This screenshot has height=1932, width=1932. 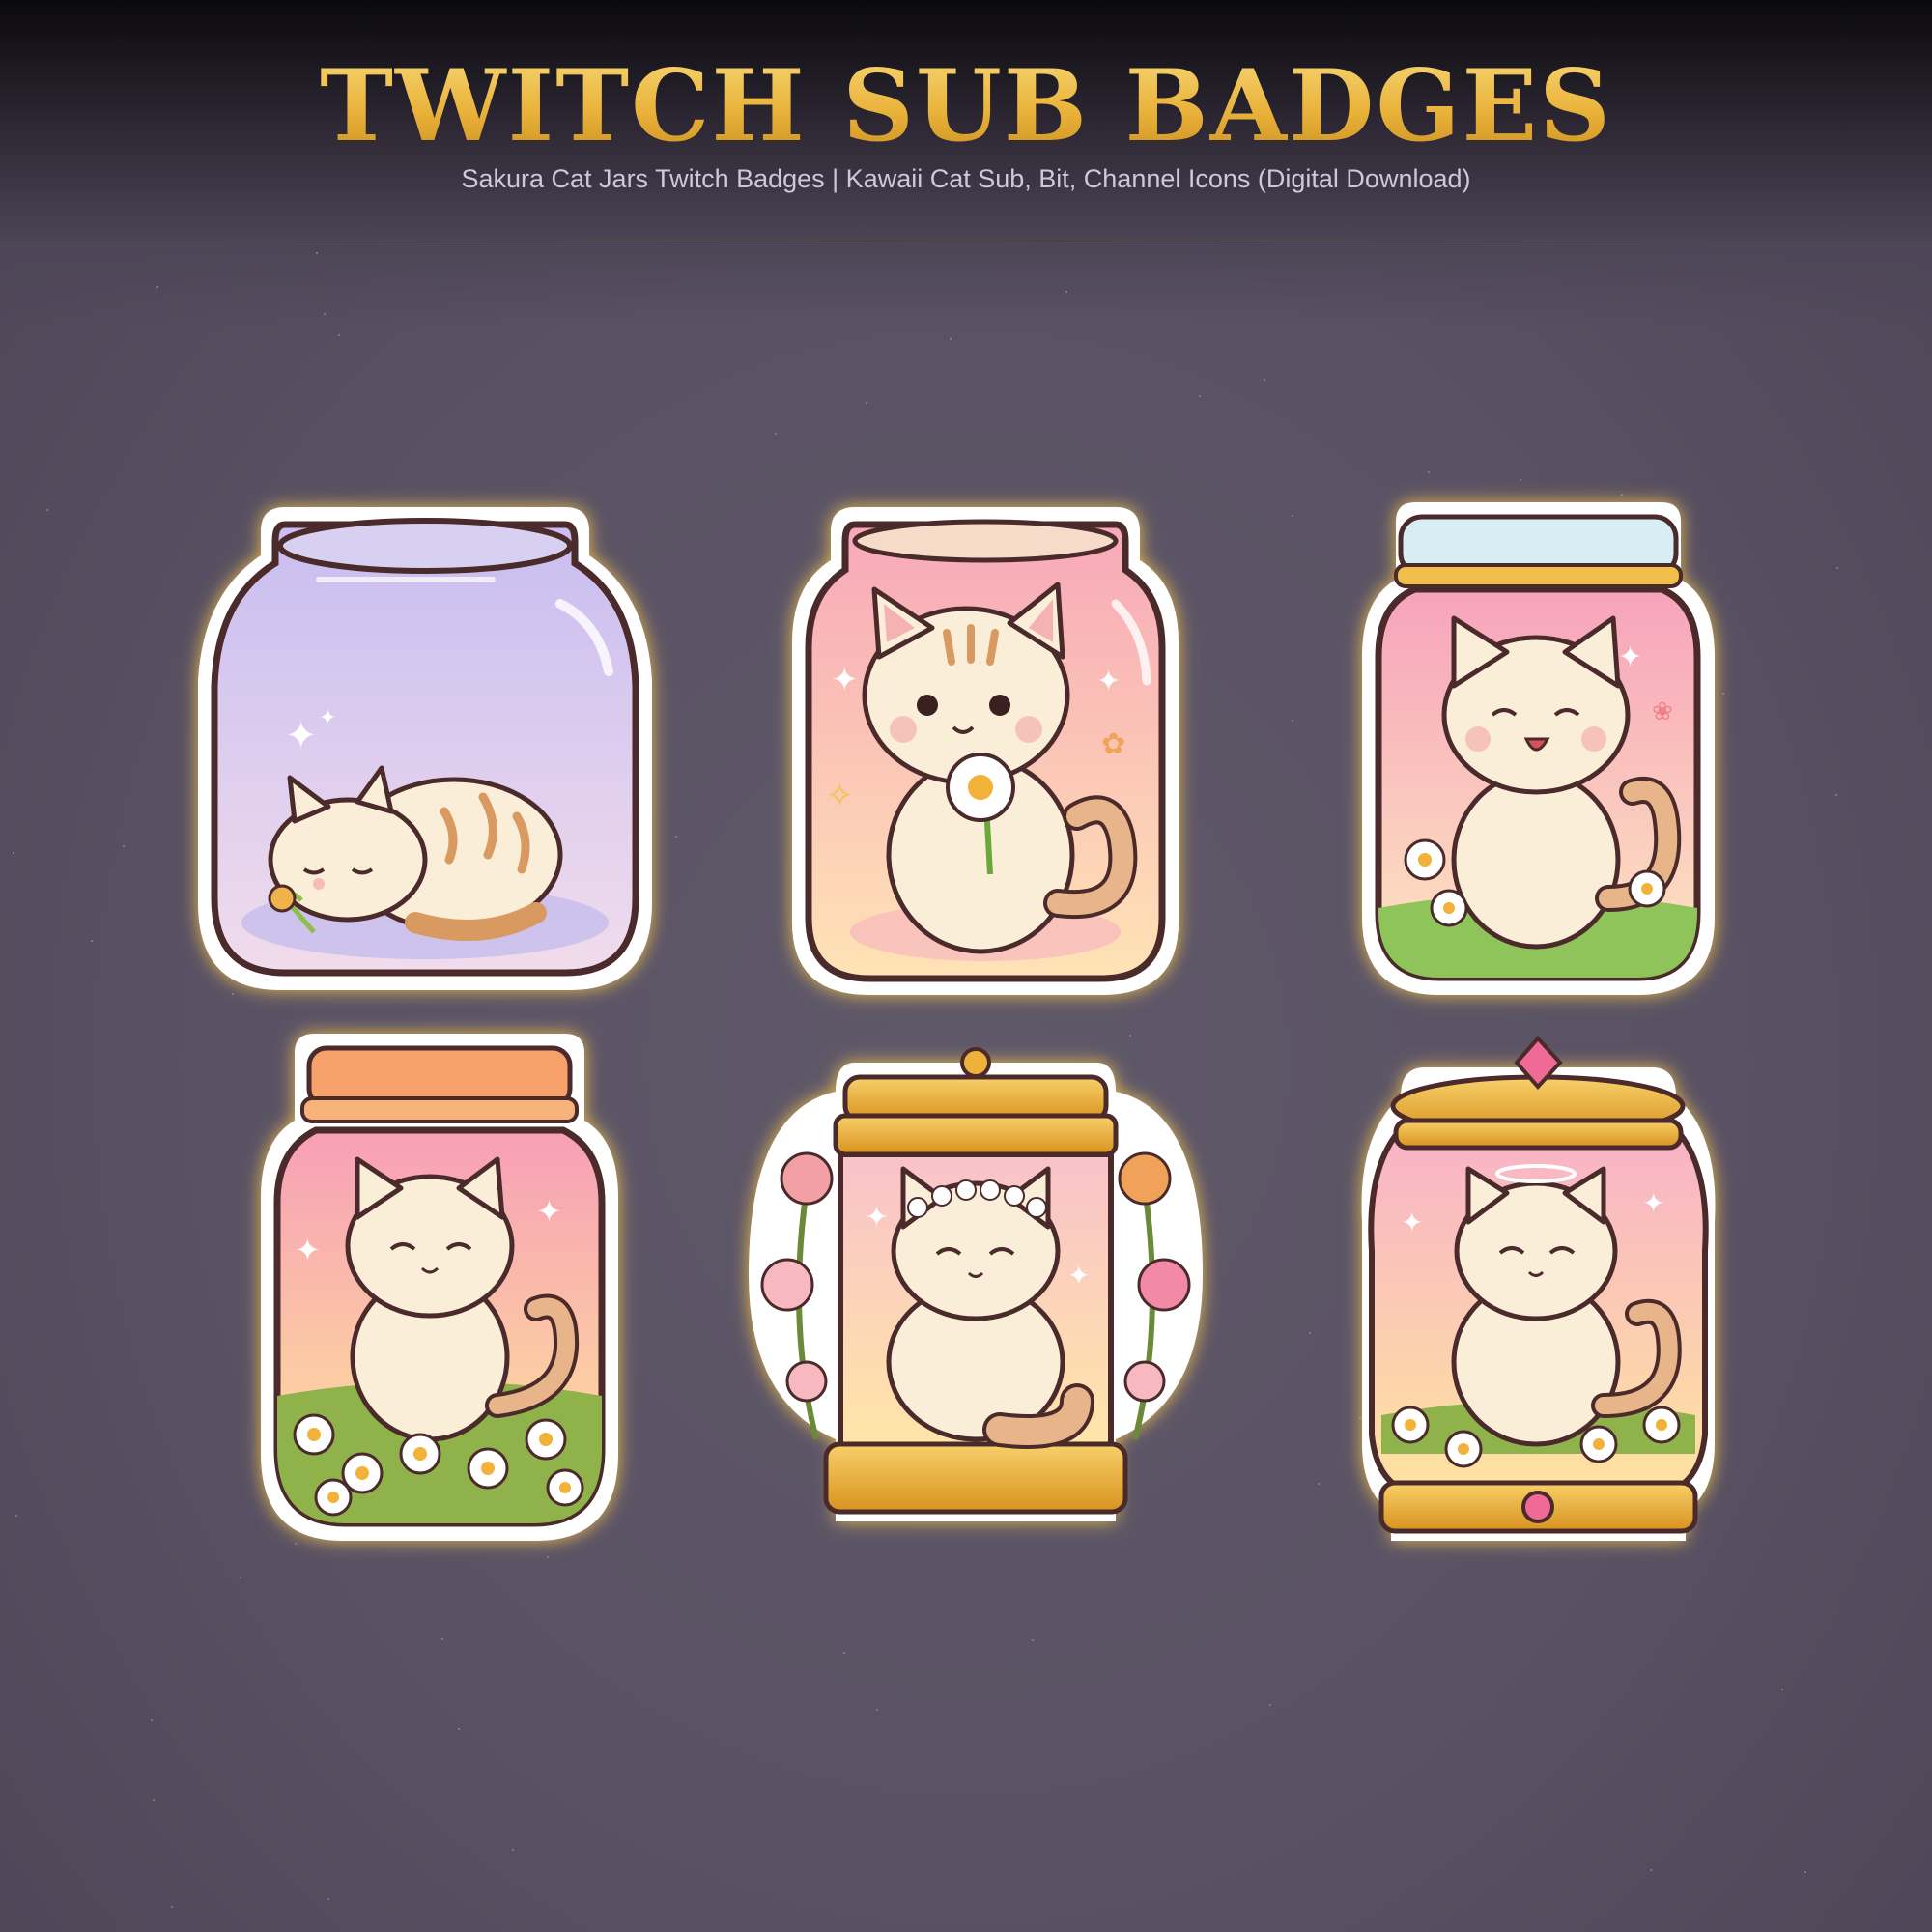 I want to click on header-divider, so click(x=966, y=241).